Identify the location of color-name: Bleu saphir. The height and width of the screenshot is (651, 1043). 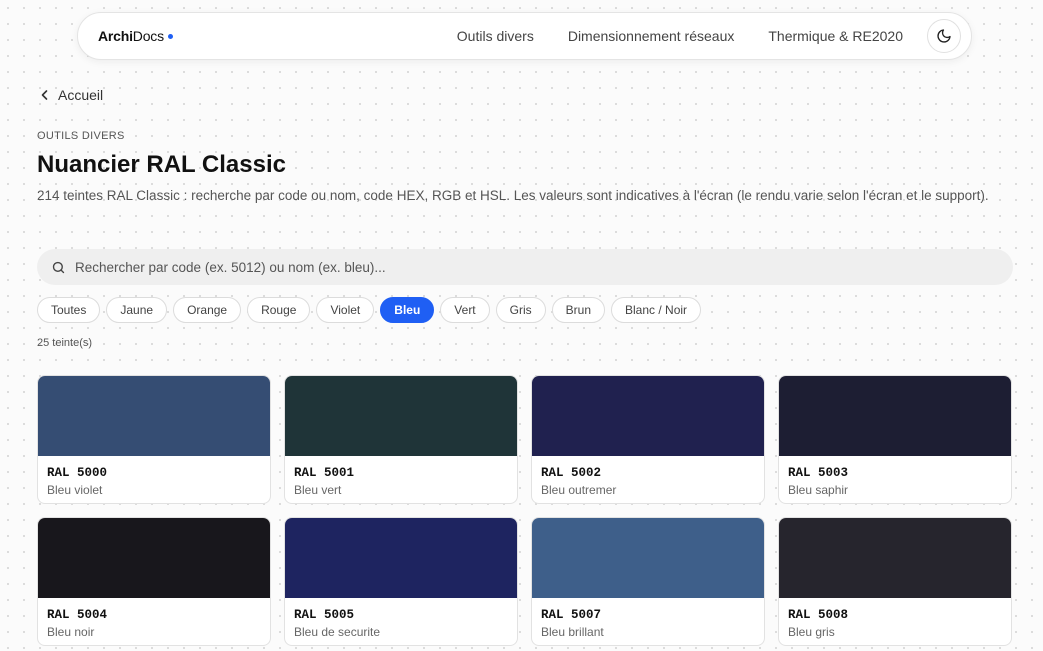
(818, 490).